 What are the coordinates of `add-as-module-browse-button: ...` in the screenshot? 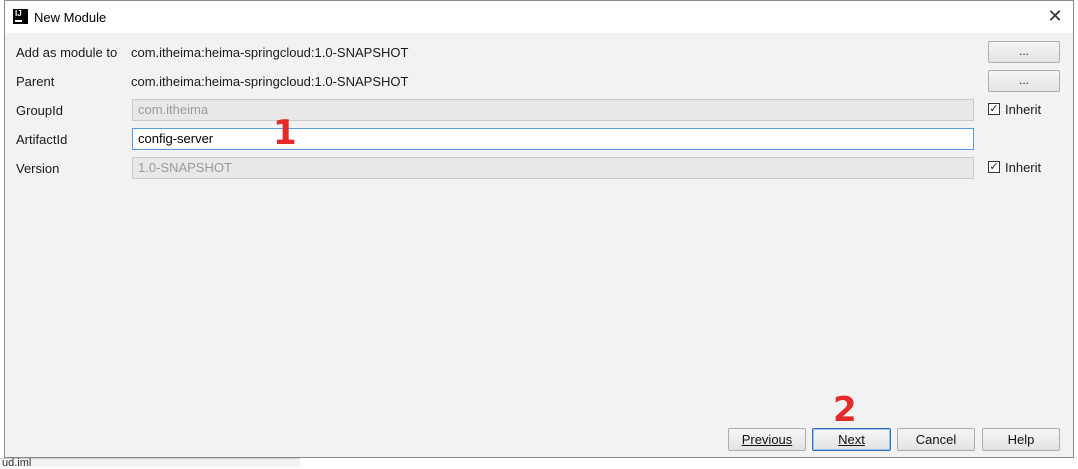 It's located at (1024, 52).